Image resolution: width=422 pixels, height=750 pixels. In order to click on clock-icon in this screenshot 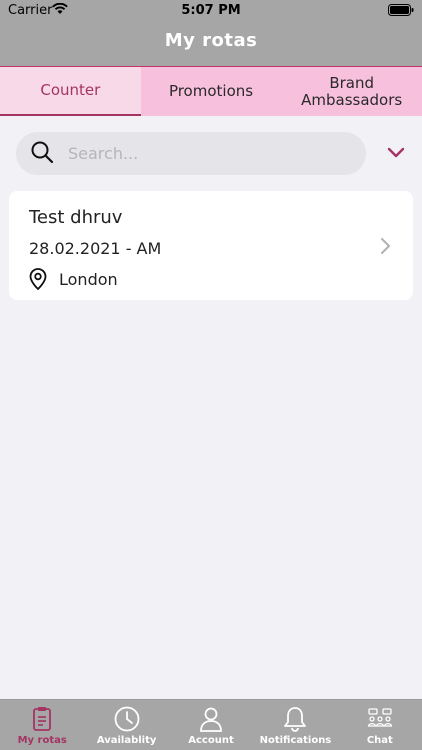, I will do `click(127, 719)`.